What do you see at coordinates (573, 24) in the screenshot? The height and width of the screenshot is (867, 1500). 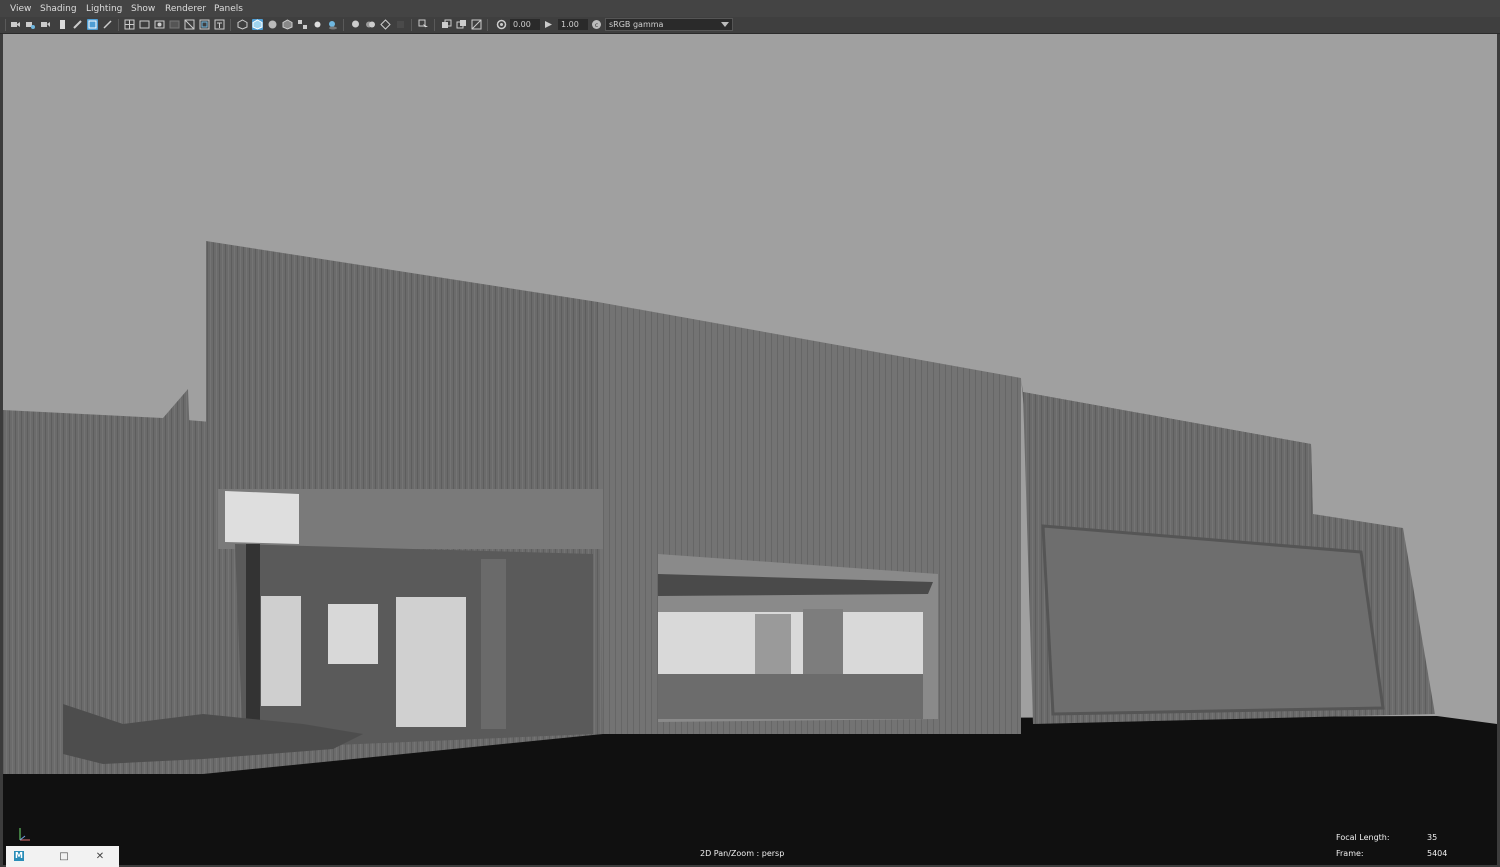 I see `gamma-field: 1.00` at bounding box center [573, 24].